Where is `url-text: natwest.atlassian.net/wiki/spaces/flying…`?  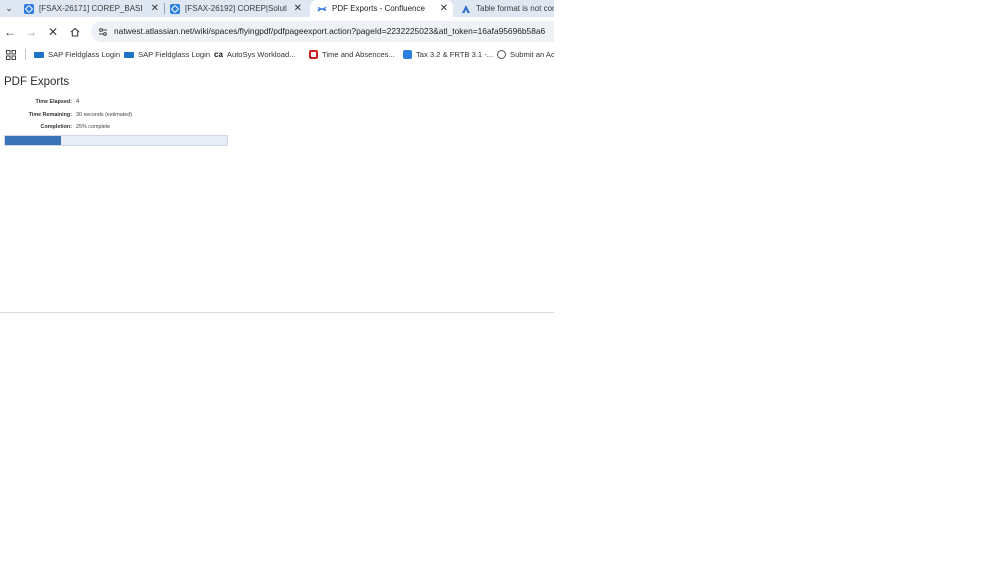
url-text: natwest.atlassian.net/wiki/spaces/flying… is located at coordinates (330, 31).